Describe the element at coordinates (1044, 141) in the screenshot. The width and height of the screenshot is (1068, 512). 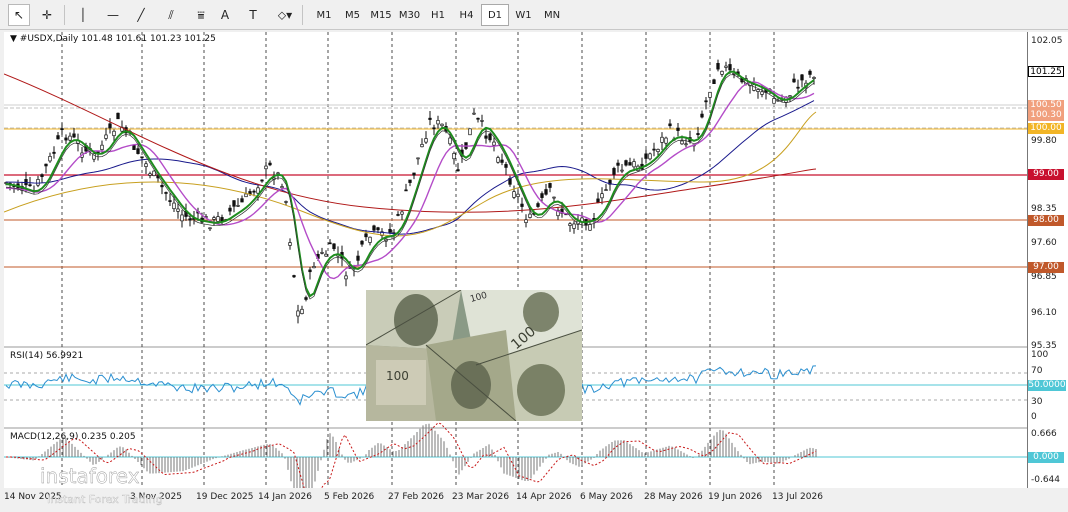
I see `price-axis-label: 99.80` at that location.